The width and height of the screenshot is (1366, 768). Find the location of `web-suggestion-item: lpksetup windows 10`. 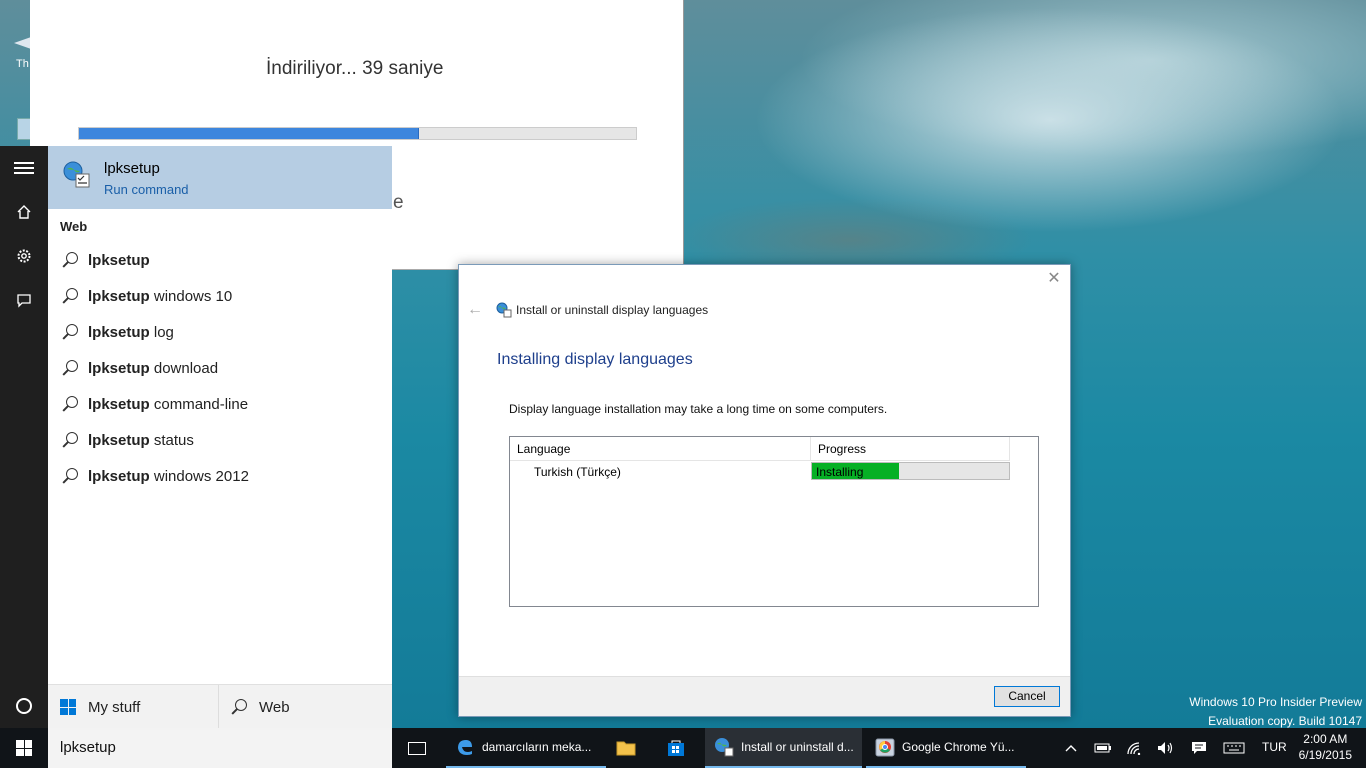

web-suggestion-item: lpksetup windows 10 is located at coordinates (220, 296).